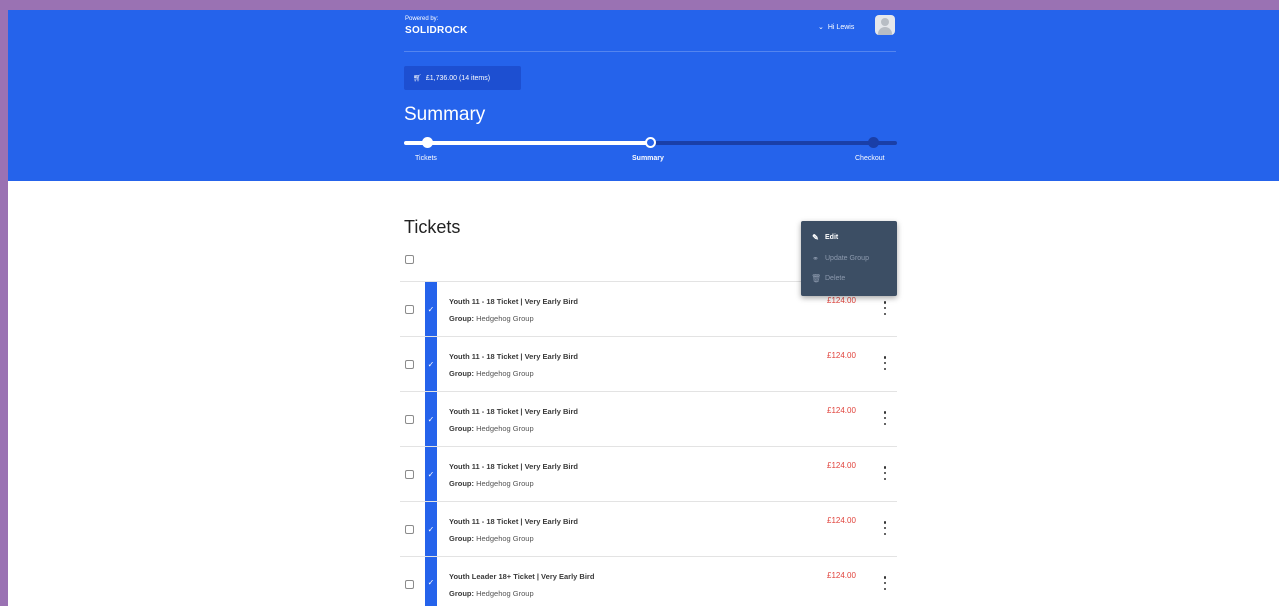 Image resolution: width=1279 pixels, height=606 pixels. What do you see at coordinates (885, 25) in the screenshot?
I see `avatar` at bounding box center [885, 25].